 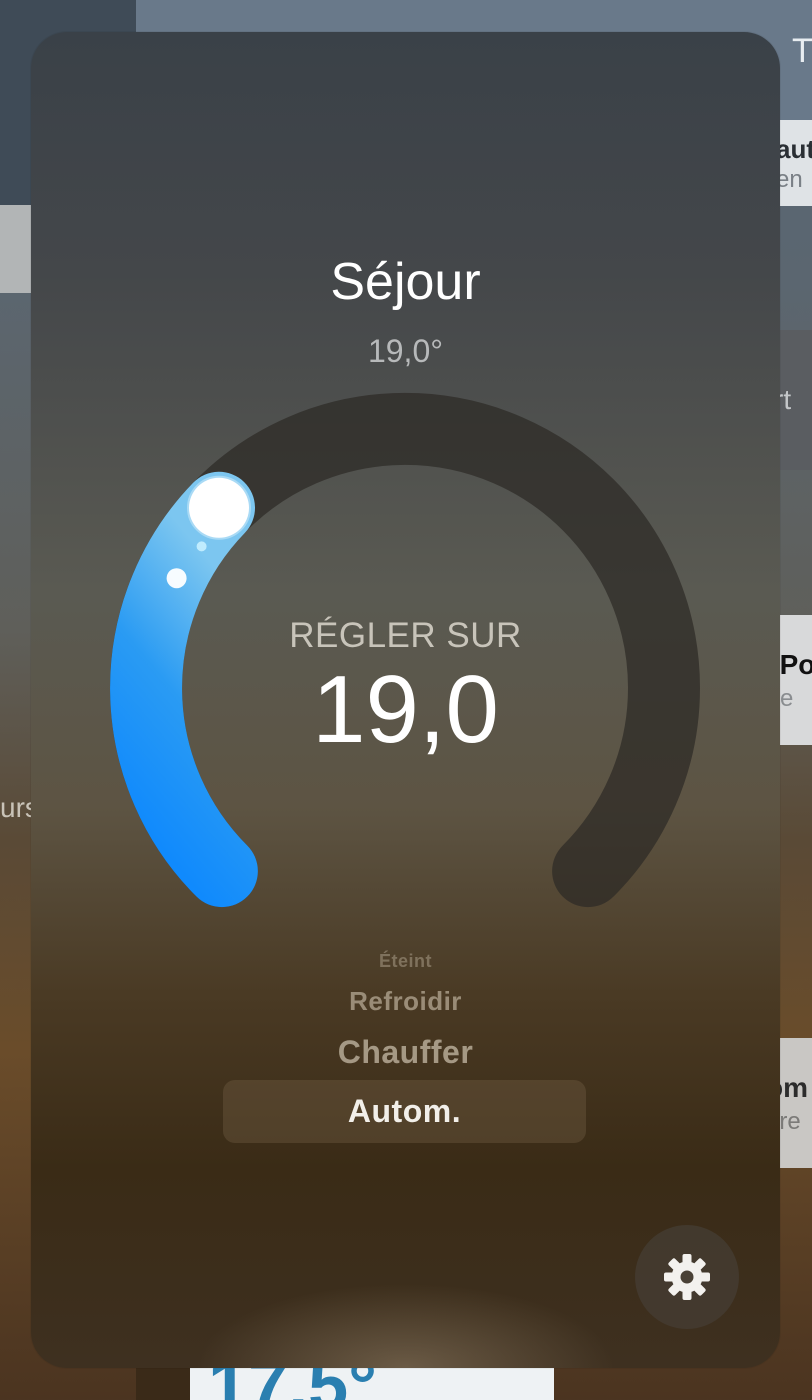 I want to click on background-tile-1-status: en, so click(x=789, y=179).